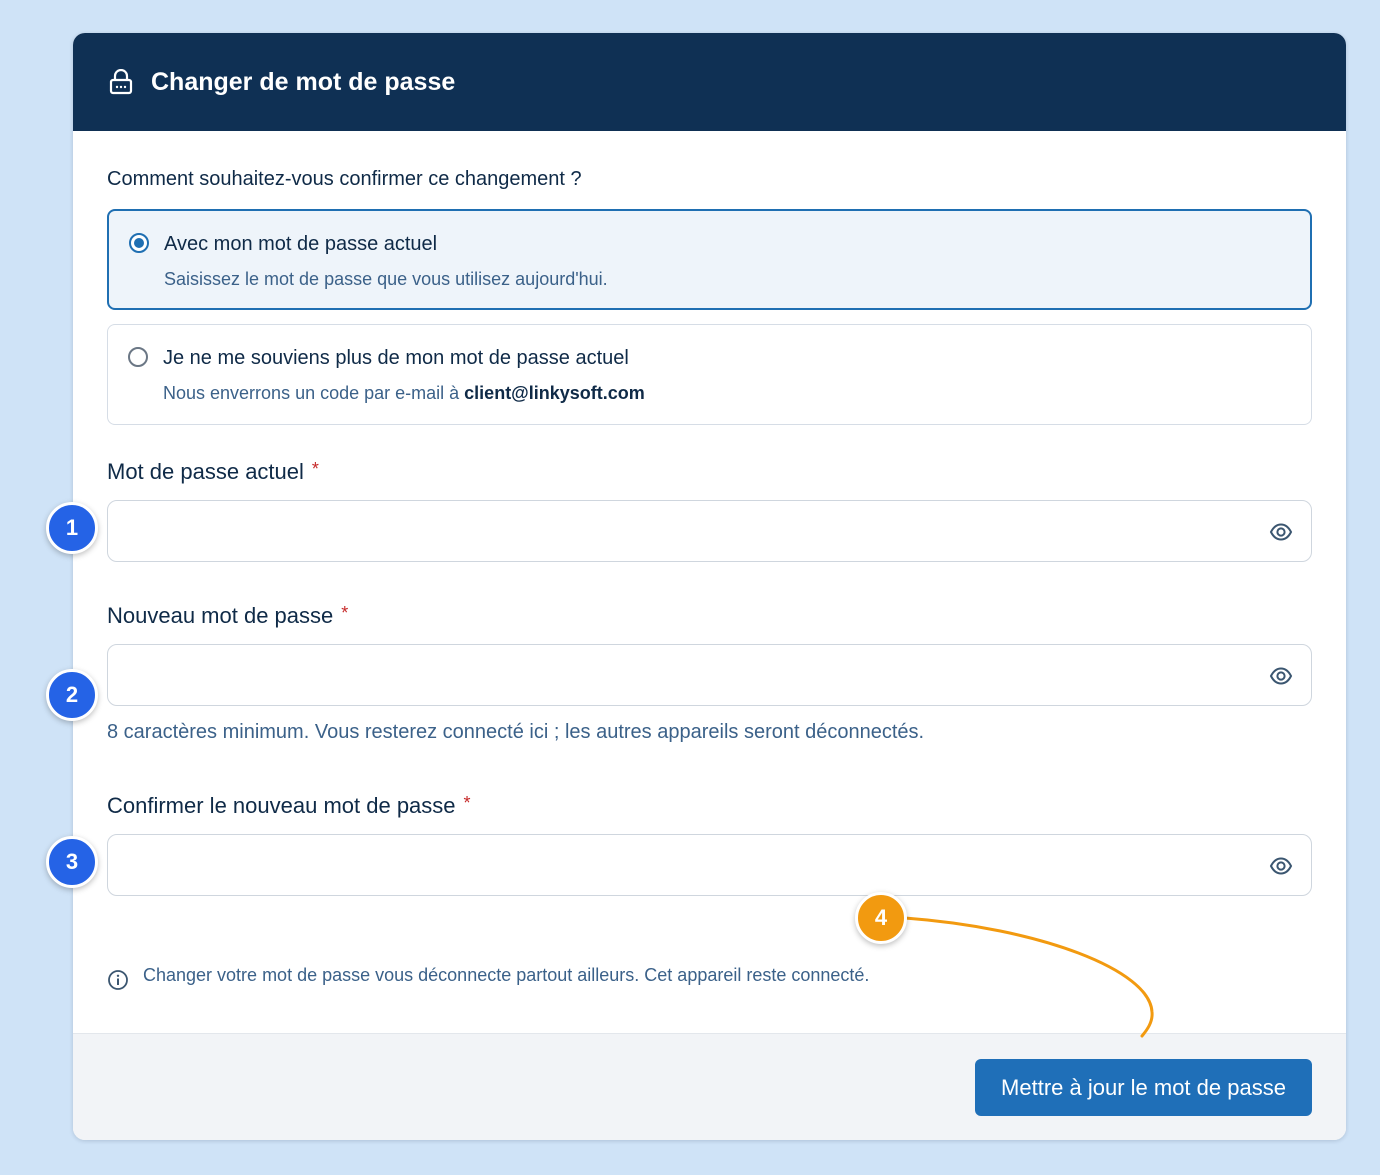  What do you see at coordinates (72, 528) in the screenshot?
I see `step-marker-1: 1` at bounding box center [72, 528].